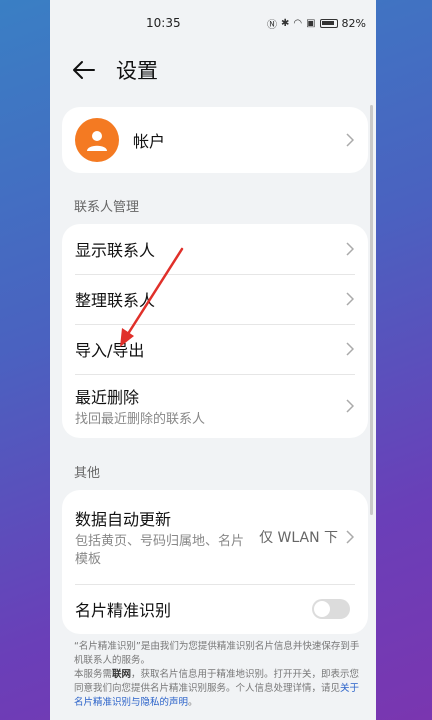 This screenshot has width=432, height=720. What do you see at coordinates (215, 406) in the screenshot?
I see `list-item-recently-deleted: 最近删除 找回最近删除的联系人` at bounding box center [215, 406].